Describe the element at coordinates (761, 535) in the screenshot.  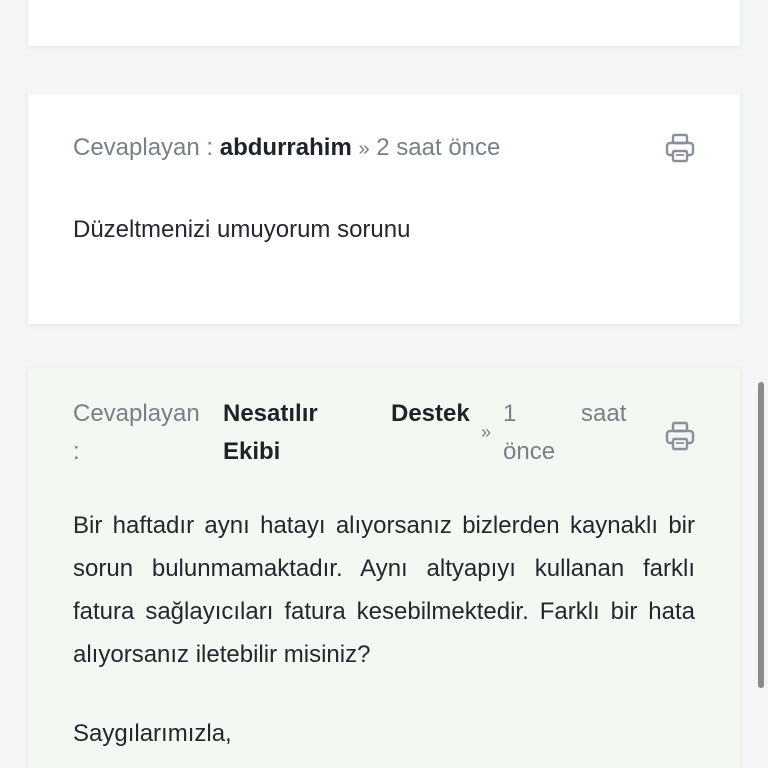
I see `scrollbar` at that location.